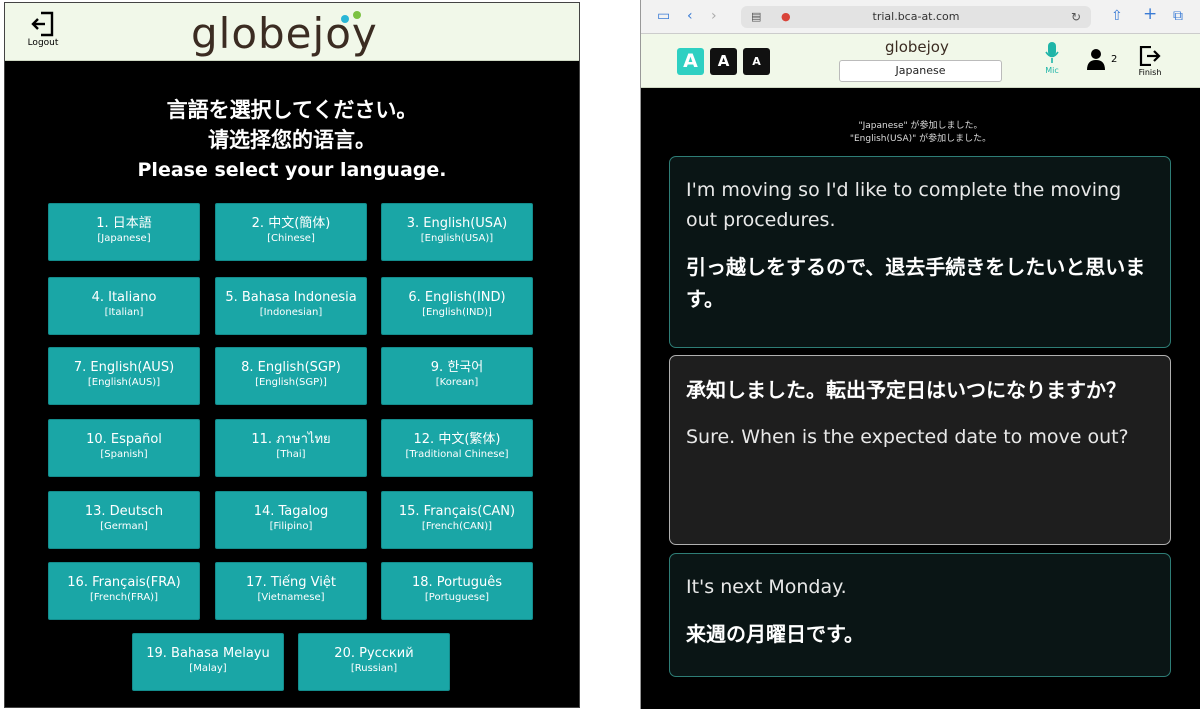 This screenshot has height=709, width=1200. Describe the element at coordinates (374, 662) in the screenshot. I see `language-button: 20. Русский [Russian]` at that location.